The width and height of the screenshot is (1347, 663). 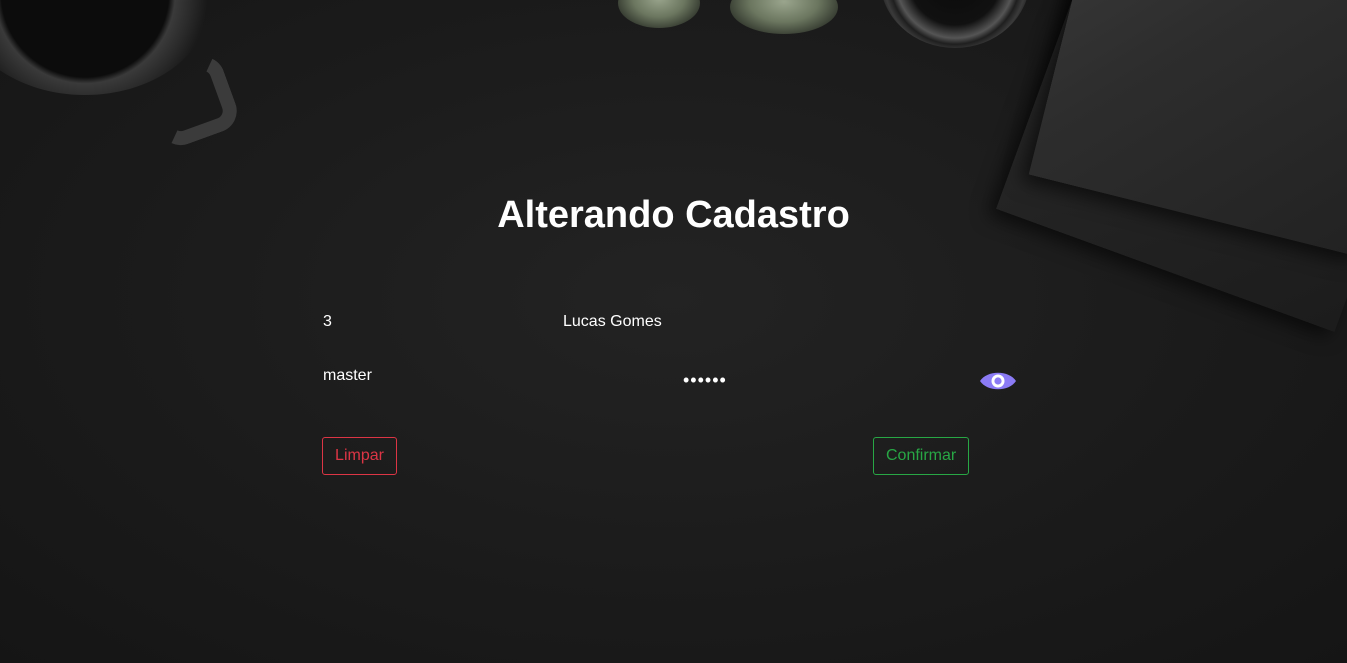 What do you see at coordinates (673, 215) in the screenshot?
I see `page-title: Alterando Cadastro` at bounding box center [673, 215].